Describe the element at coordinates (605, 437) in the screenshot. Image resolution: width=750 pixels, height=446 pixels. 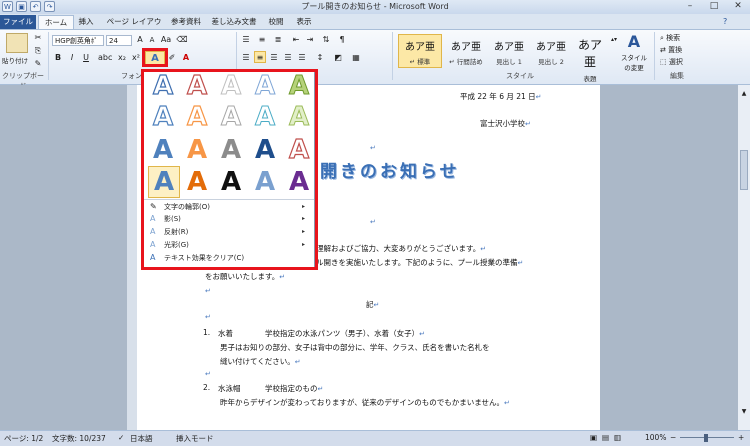
I see `view-fullscreen-icon: ▤` at that location.